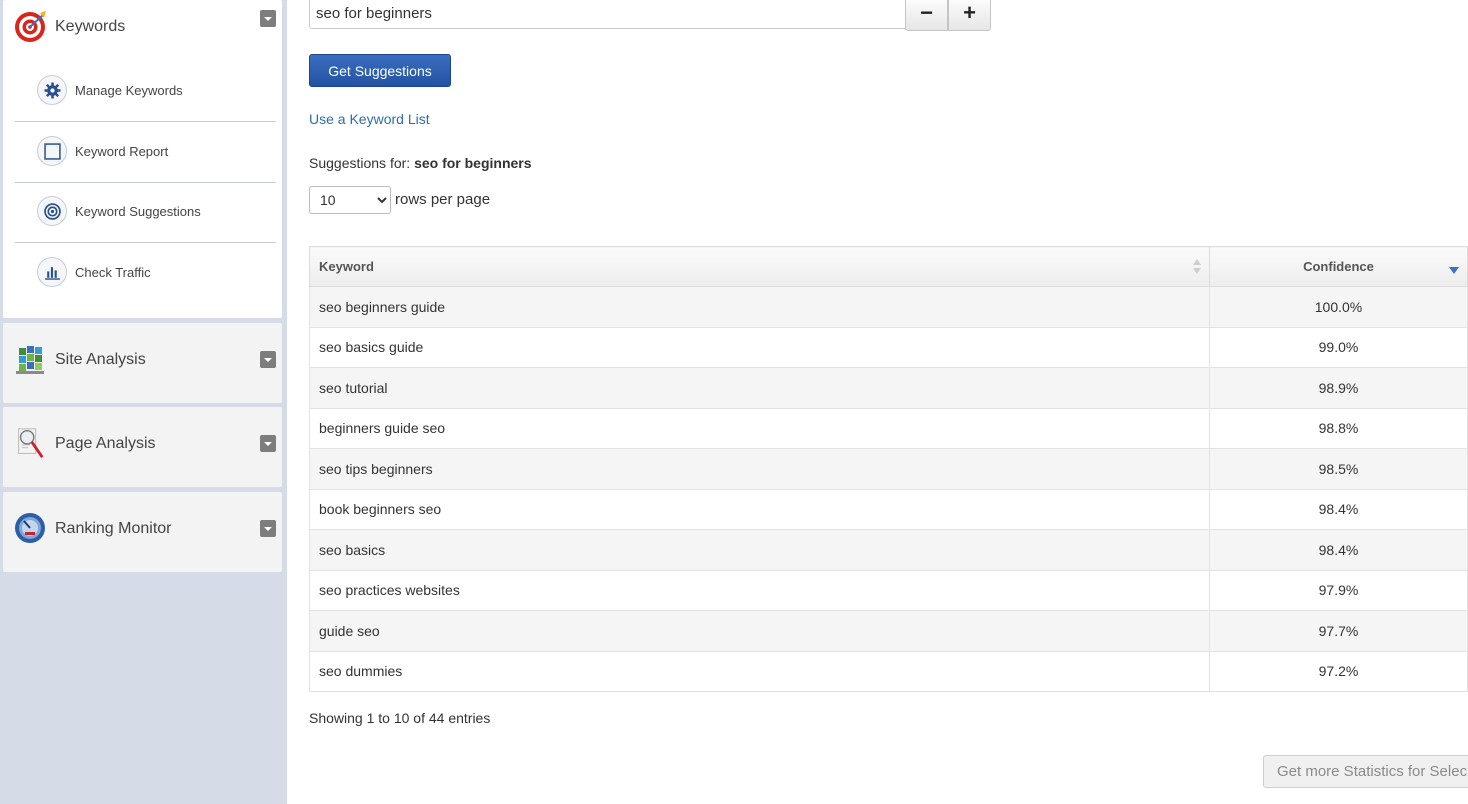  What do you see at coordinates (268, 359) in the screenshot?
I see `site-analysis-collapse-button` at bounding box center [268, 359].